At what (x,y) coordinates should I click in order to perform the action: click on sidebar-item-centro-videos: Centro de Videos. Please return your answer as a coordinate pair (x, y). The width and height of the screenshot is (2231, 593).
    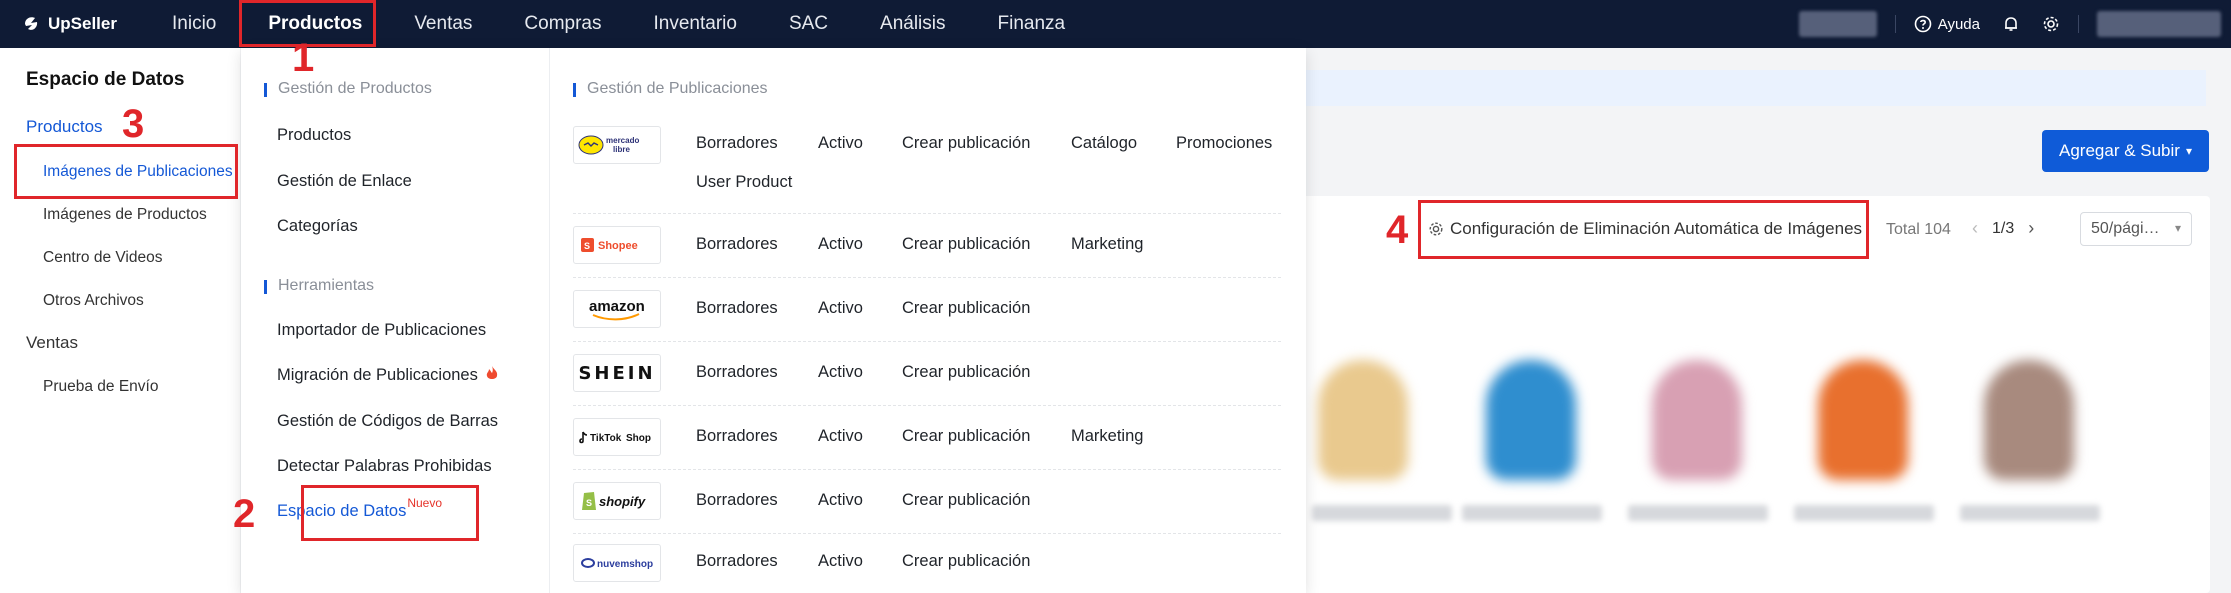
    Looking at the image, I should click on (103, 258).